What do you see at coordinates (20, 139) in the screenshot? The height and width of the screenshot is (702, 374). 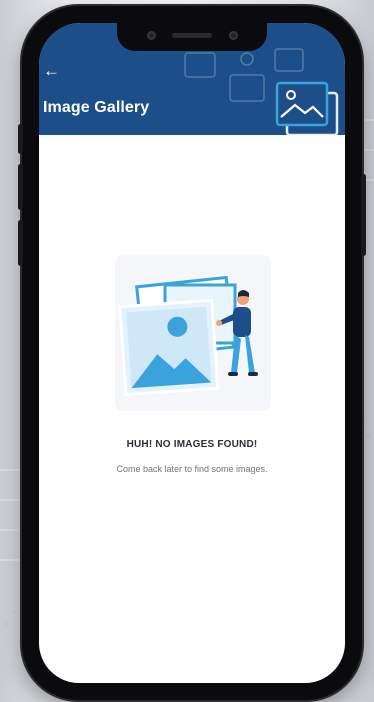 I see `volume-up-button` at bounding box center [20, 139].